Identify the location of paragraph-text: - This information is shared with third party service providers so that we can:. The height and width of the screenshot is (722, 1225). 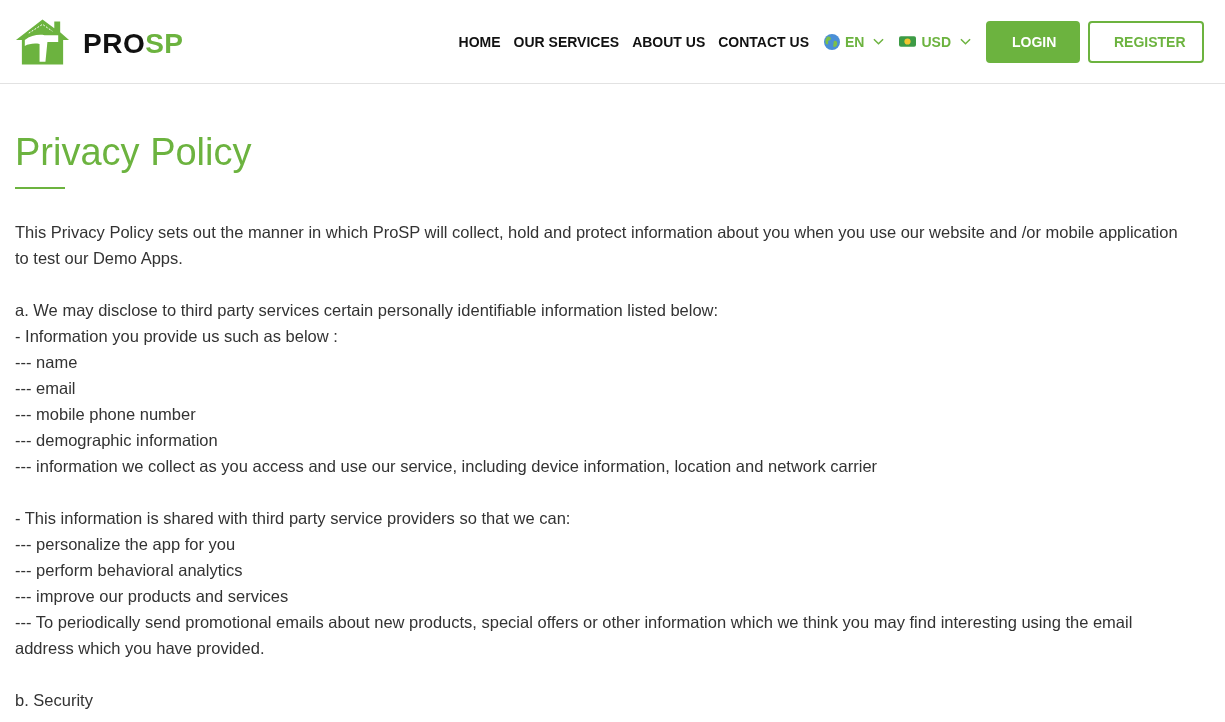
(293, 518).